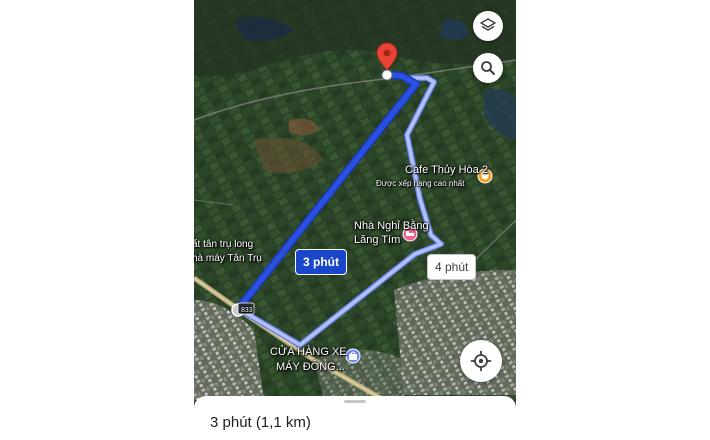  Describe the element at coordinates (355, 401) in the screenshot. I see `sheet-drag-handle` at that location.